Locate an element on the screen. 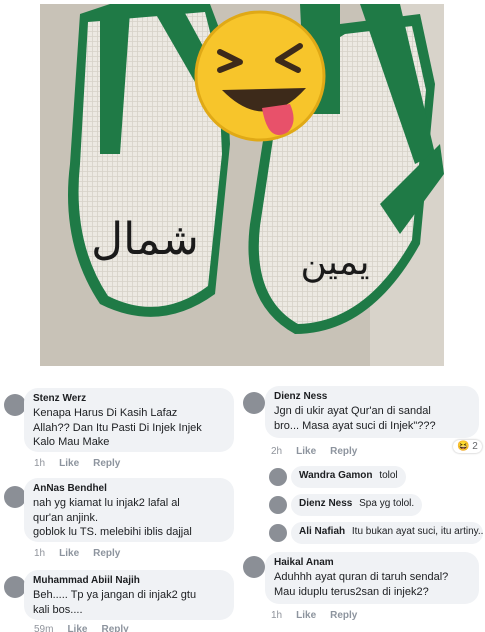 The width and height of the screenshot is (485, 632). comment-author: Dienz Ness is located at coordinates (372, 396).